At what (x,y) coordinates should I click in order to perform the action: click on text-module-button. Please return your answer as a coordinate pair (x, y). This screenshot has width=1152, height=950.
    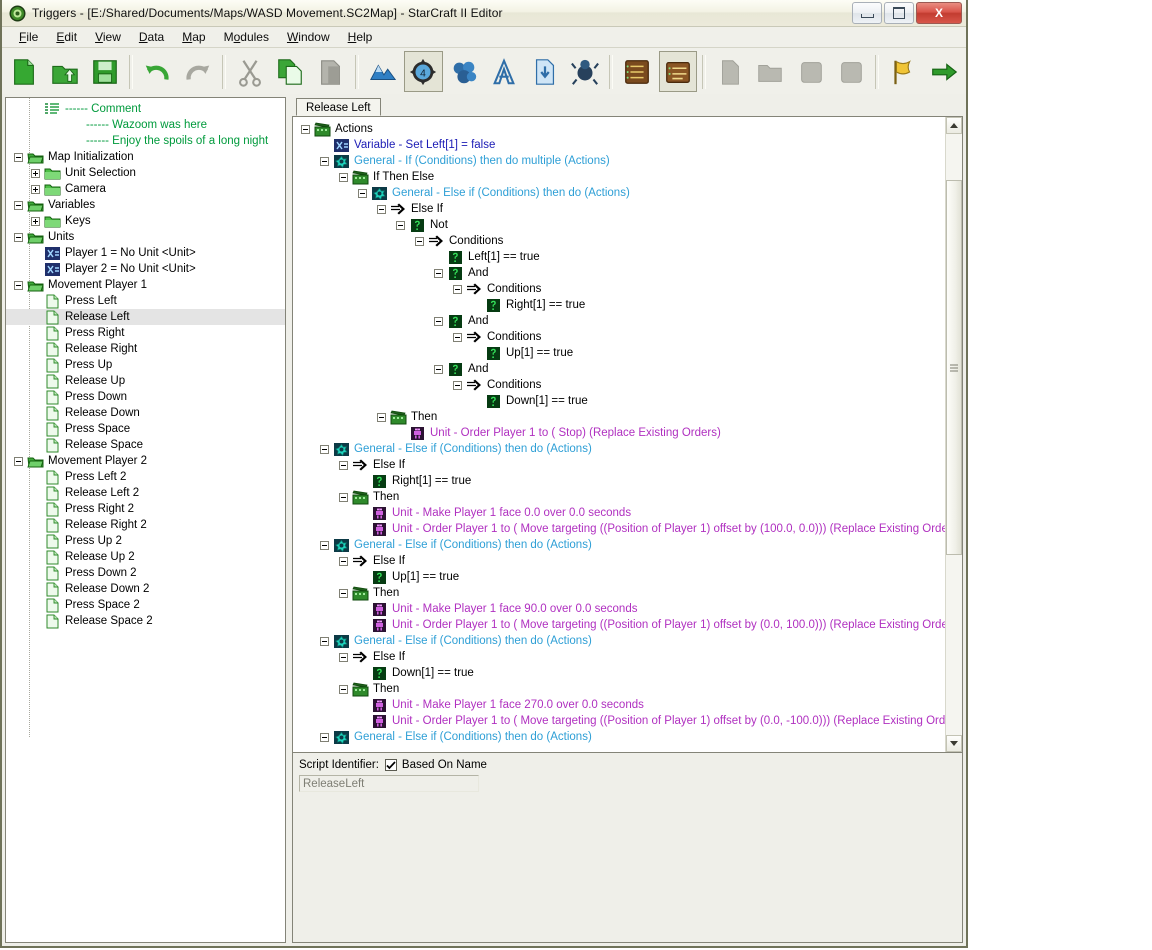
    Looking at the image, I should click on (504, 71).